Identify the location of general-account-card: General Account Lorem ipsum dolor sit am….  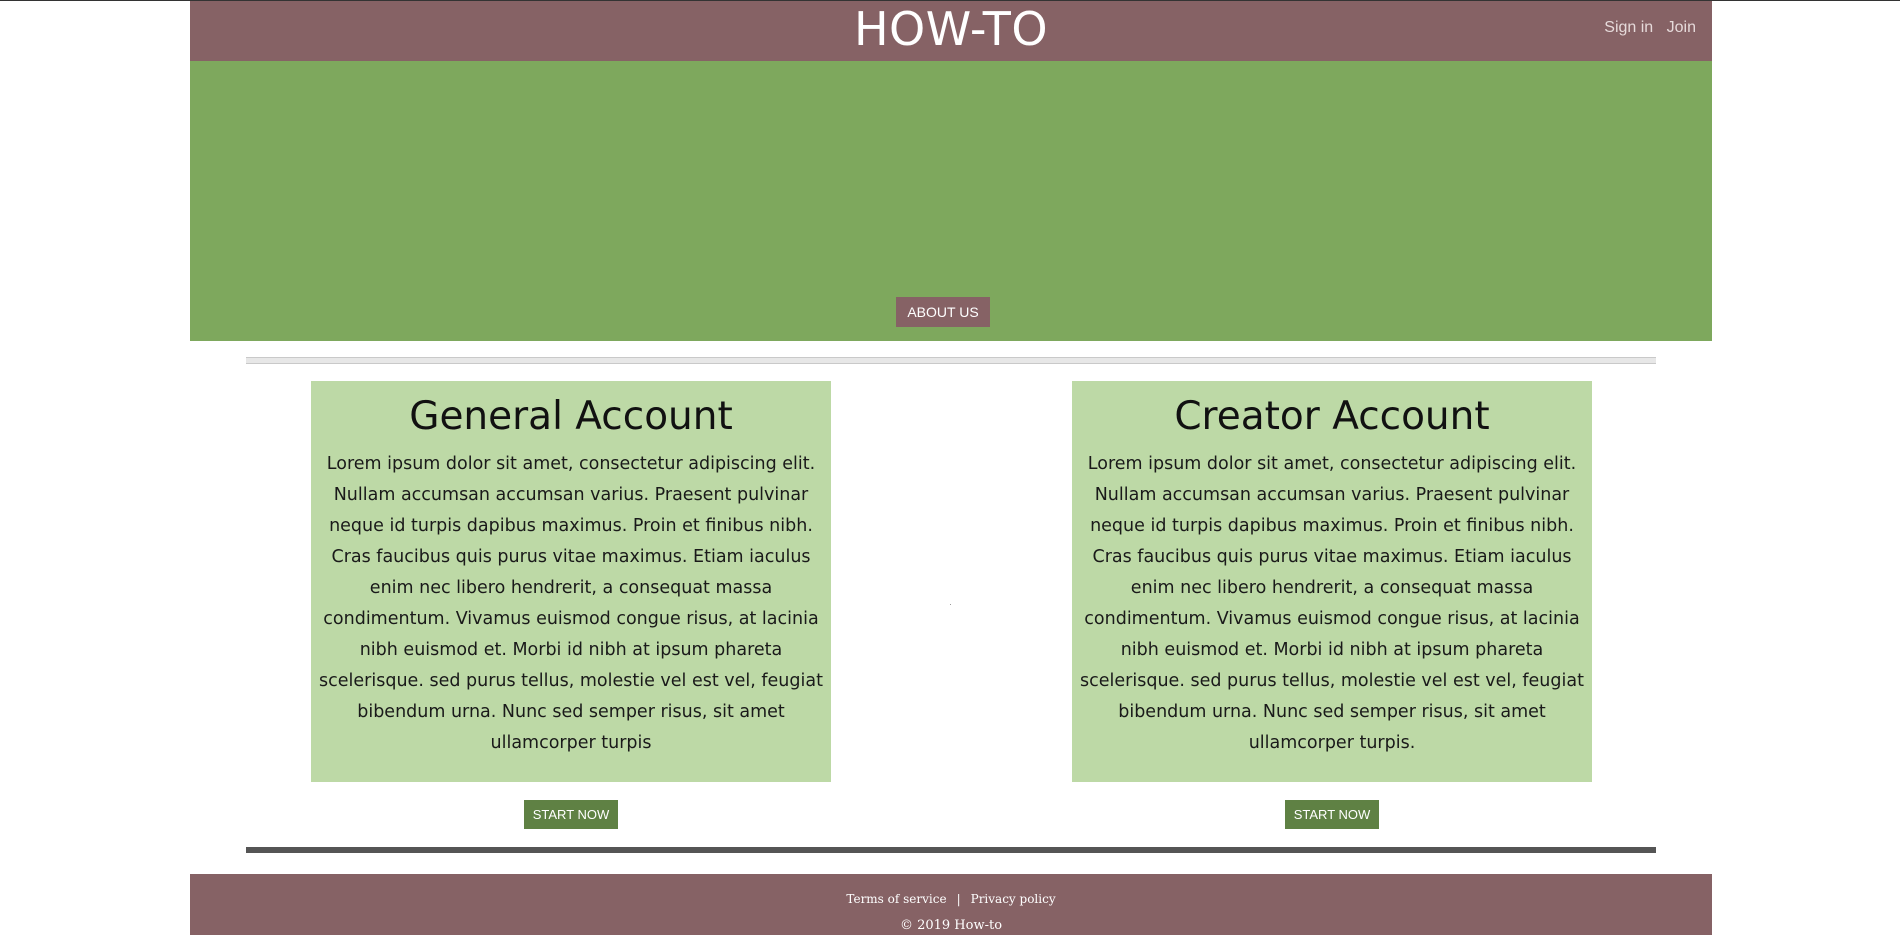
(571, 581).